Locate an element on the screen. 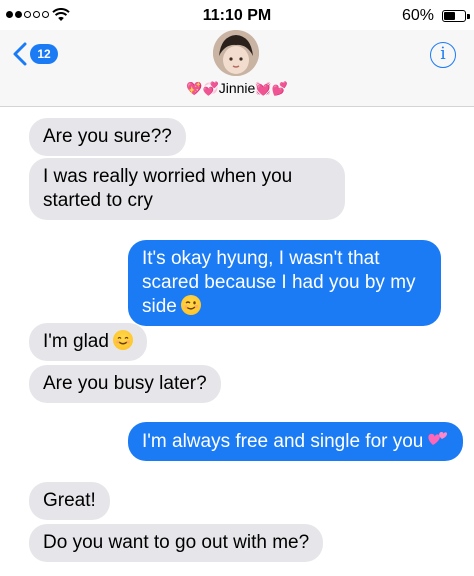 The height and width of the screenshot is (576, 474). info-button: i is located at coordinates (443, 55).